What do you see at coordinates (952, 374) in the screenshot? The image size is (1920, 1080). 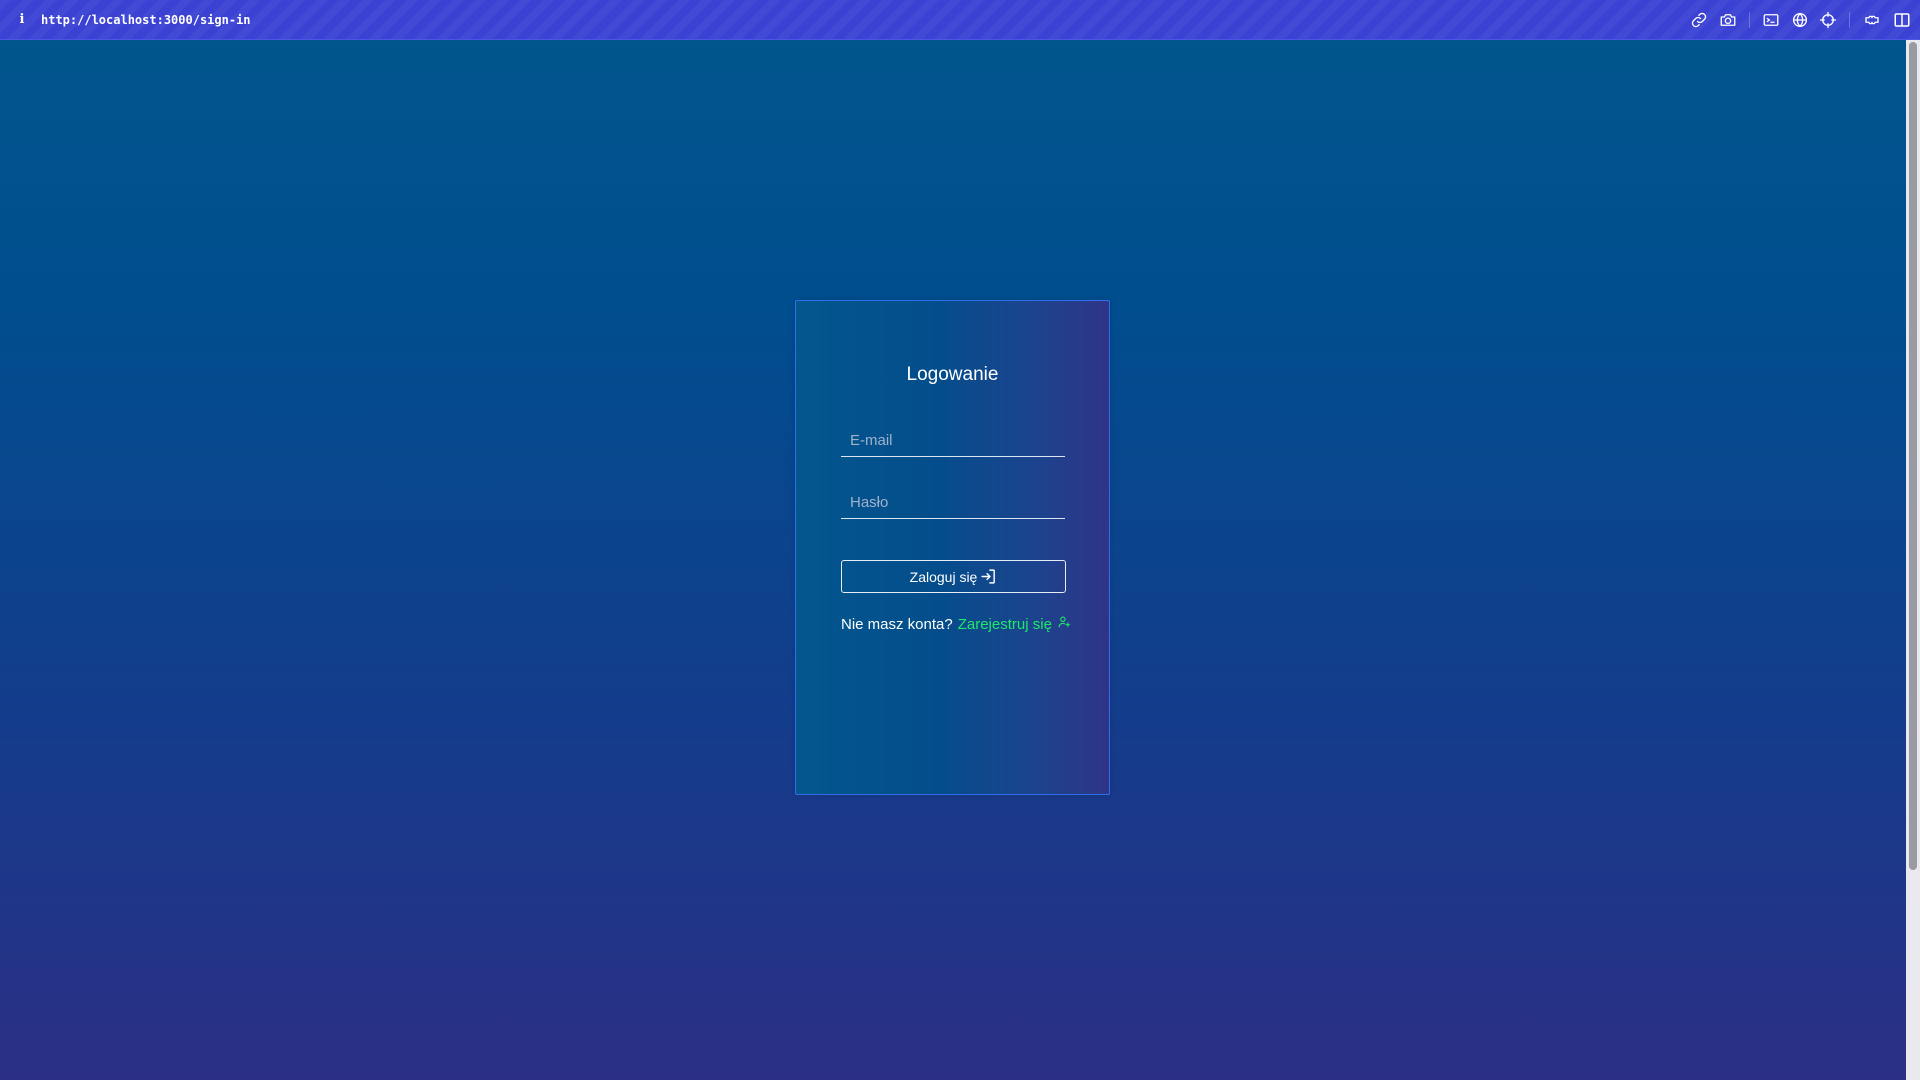 I see `login-title: Logowanie` at bounding box center [952, 374].